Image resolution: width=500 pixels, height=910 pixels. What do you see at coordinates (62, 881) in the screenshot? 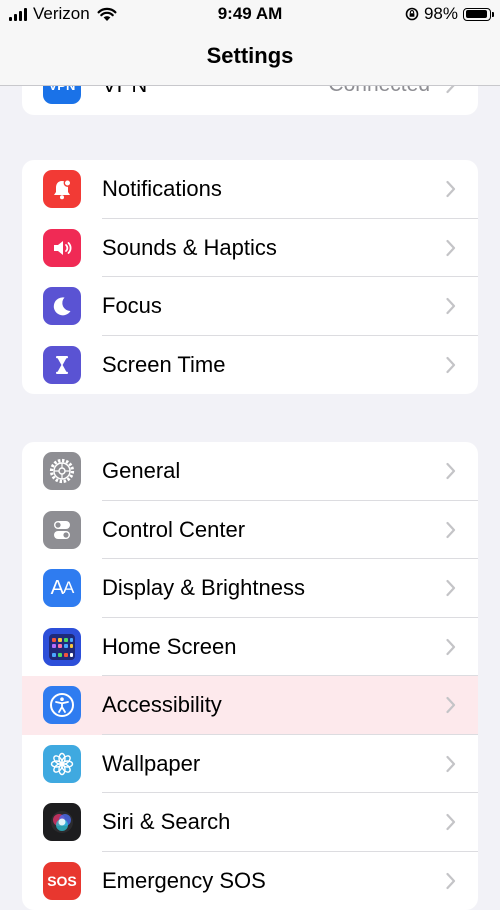
I see `sos-icon: SOS` at bounding box center [62, 881].